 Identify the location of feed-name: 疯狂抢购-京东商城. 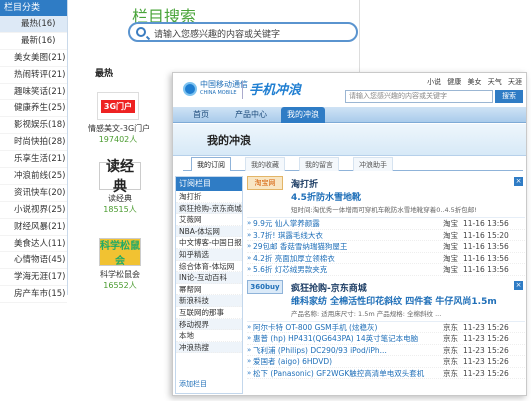
(329, 287).